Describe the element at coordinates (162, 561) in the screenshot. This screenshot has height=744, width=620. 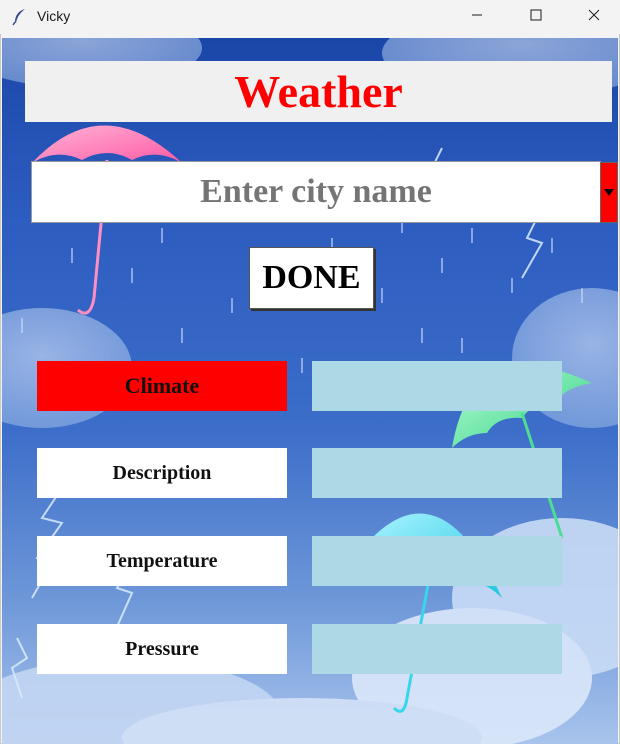
I see `temperature-label: Temperature` at that location.